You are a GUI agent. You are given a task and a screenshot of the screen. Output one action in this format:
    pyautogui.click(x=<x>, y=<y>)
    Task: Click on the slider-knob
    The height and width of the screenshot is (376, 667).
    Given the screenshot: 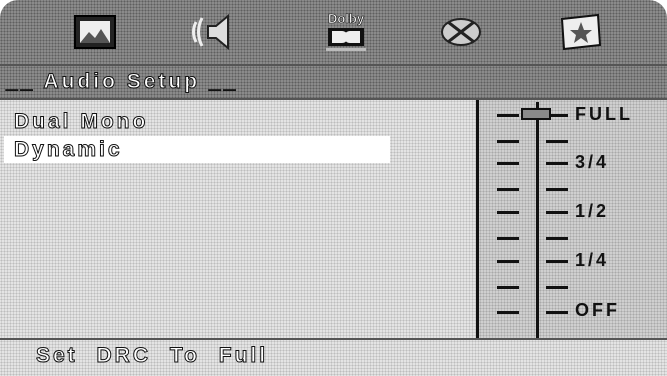 What is the action you would take?
    pyautogui.click(x=536, y=114)
    